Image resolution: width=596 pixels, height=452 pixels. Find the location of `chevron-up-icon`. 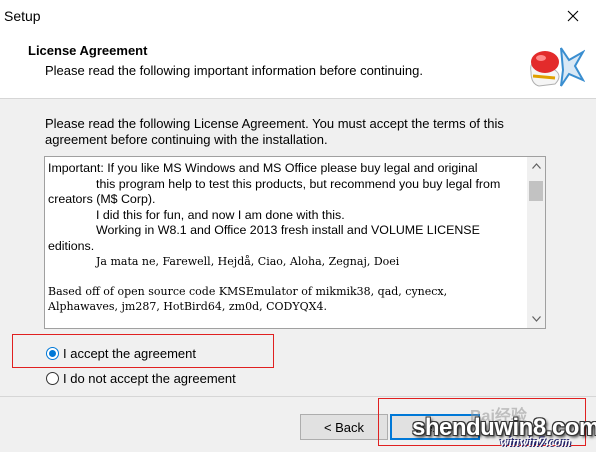

chevron-up-icon is located at coordinates (536, 166).